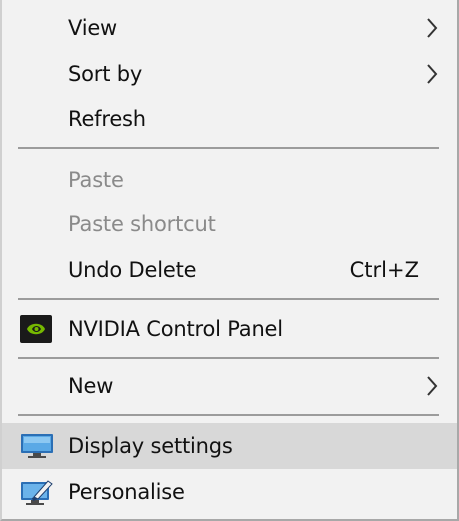  What do you see at coordinates (229, 492) in the screenshot?
I see `menu-item-personalise: Personalise` at bounding box center [229, 492].